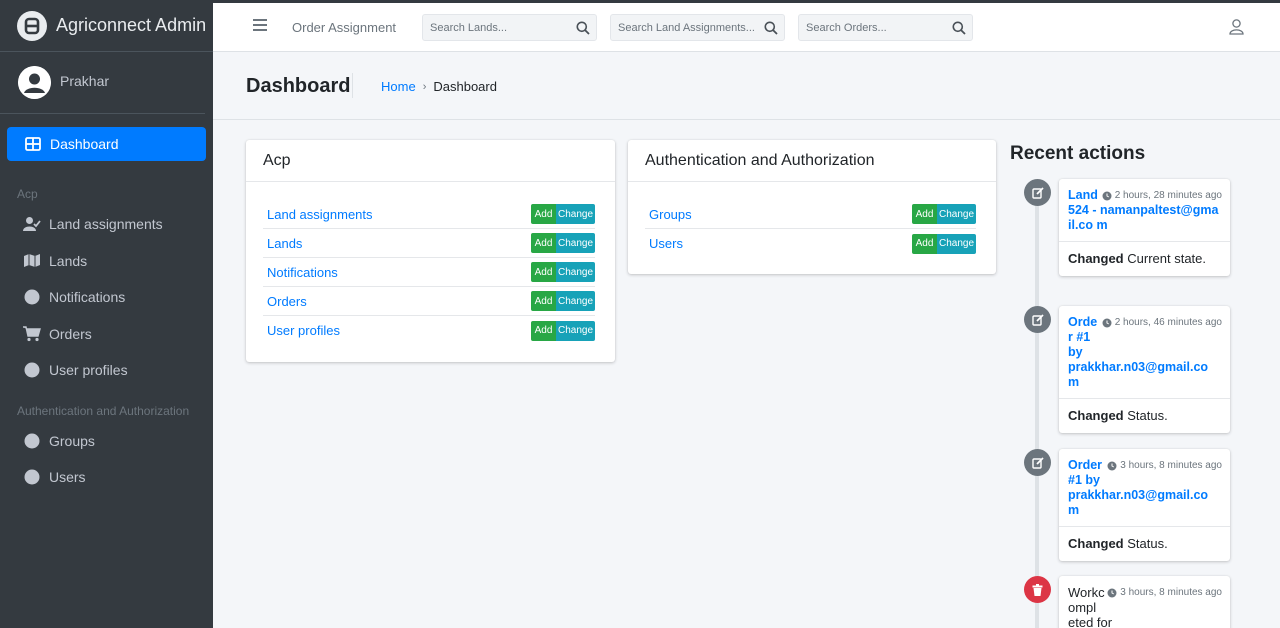 The width and height of the screenshot is (1280, 628). What do you see at coordinates (27, 194) in the screenshot?
I see `nav-header-acp: Acp` at bounding box center [27, 194].